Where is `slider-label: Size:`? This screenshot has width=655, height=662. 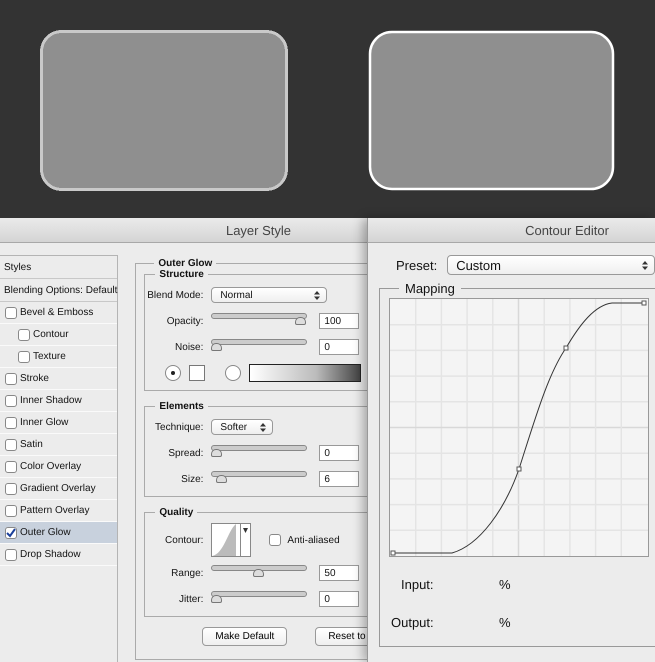 slider-label: Size: is located at coordinates (192, 479).